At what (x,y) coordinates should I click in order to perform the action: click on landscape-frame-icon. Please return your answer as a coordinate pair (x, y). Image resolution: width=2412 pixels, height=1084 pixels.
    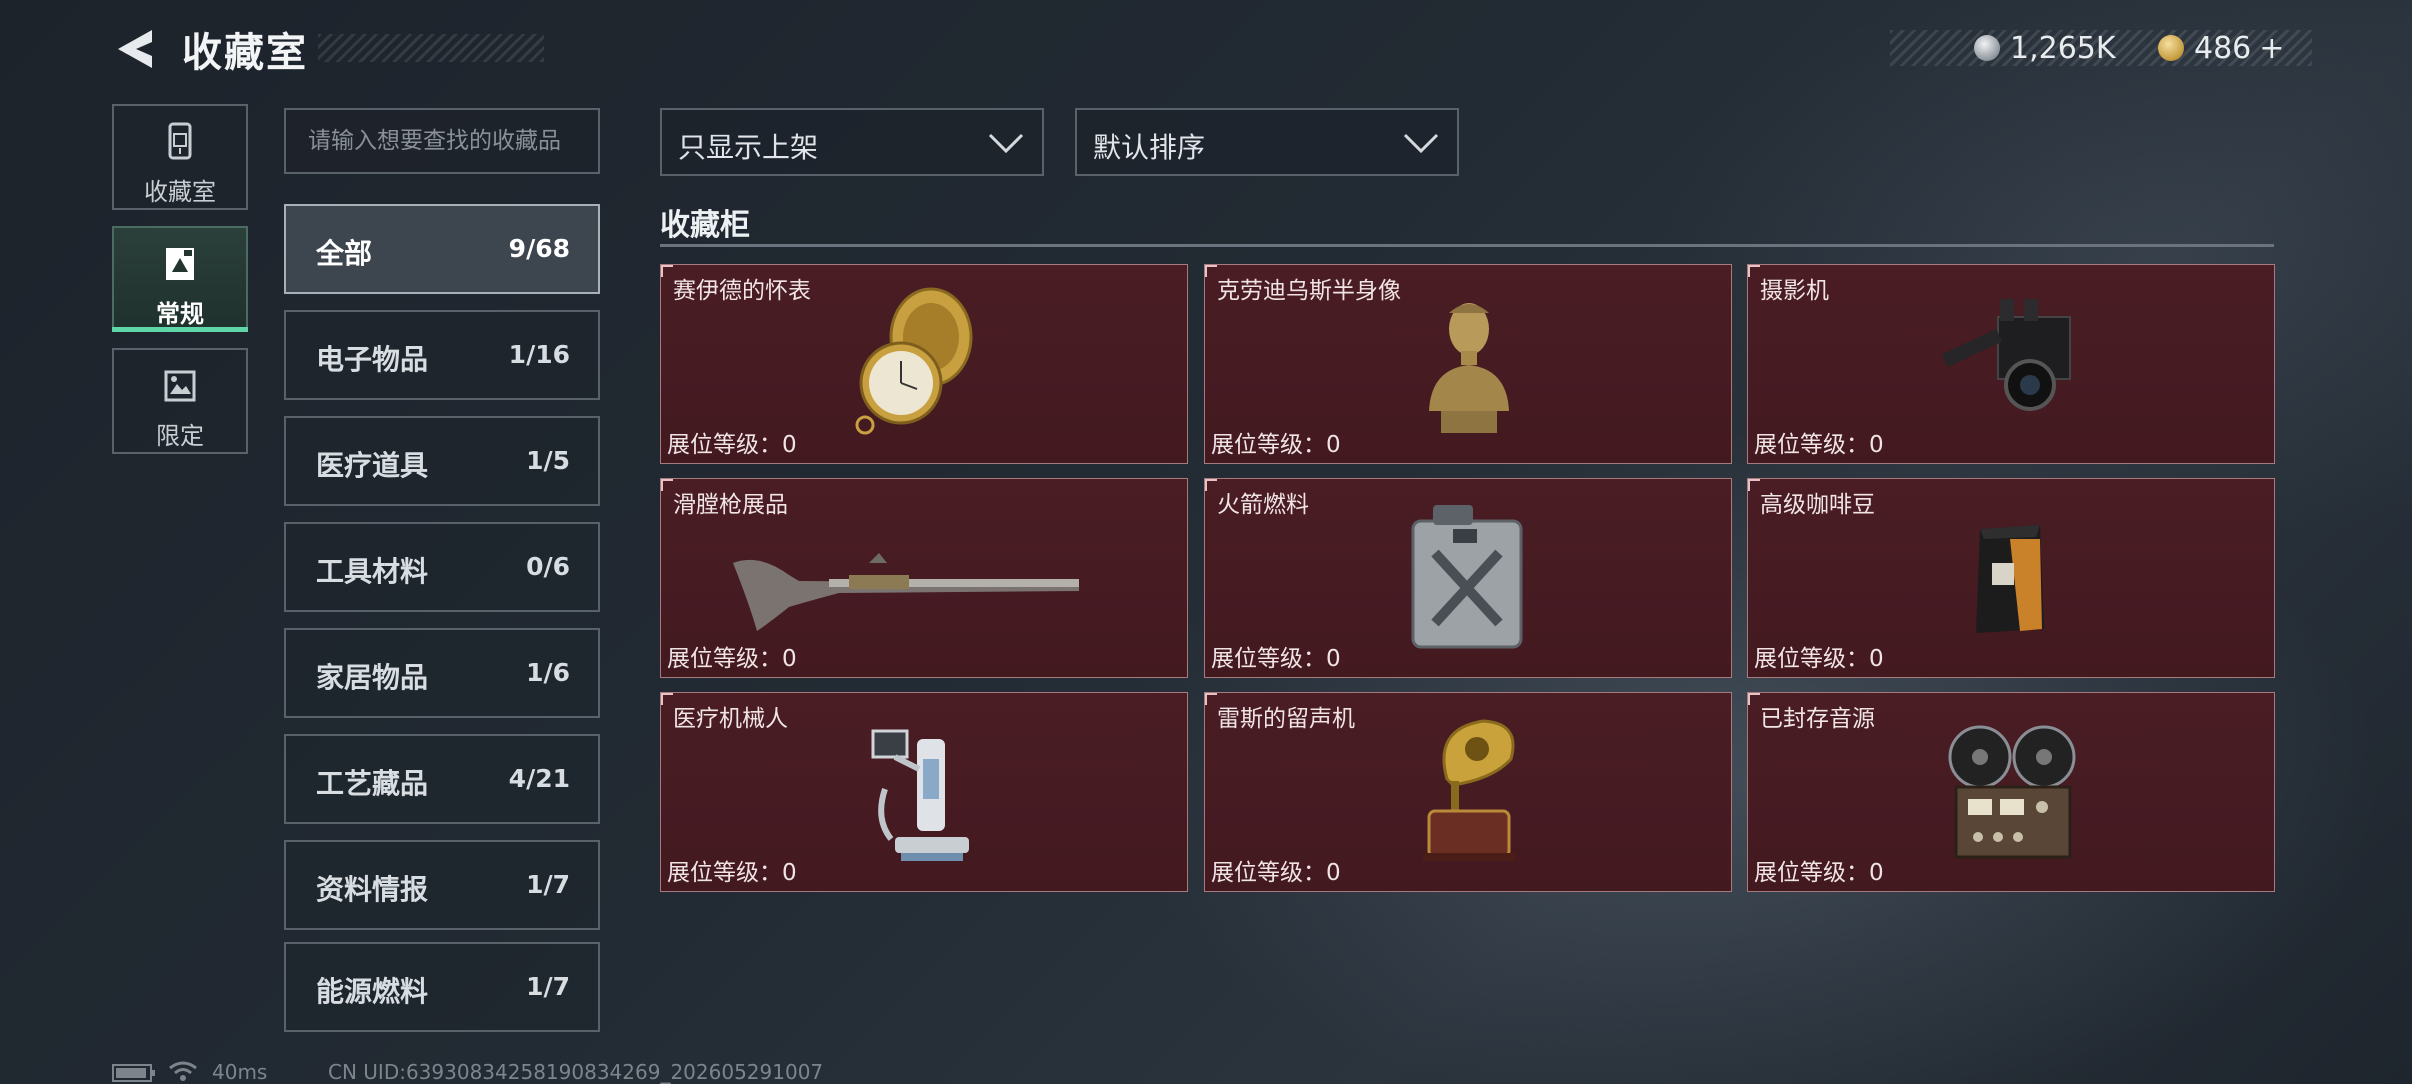
    Looking at the image, I should click on (180, 386).